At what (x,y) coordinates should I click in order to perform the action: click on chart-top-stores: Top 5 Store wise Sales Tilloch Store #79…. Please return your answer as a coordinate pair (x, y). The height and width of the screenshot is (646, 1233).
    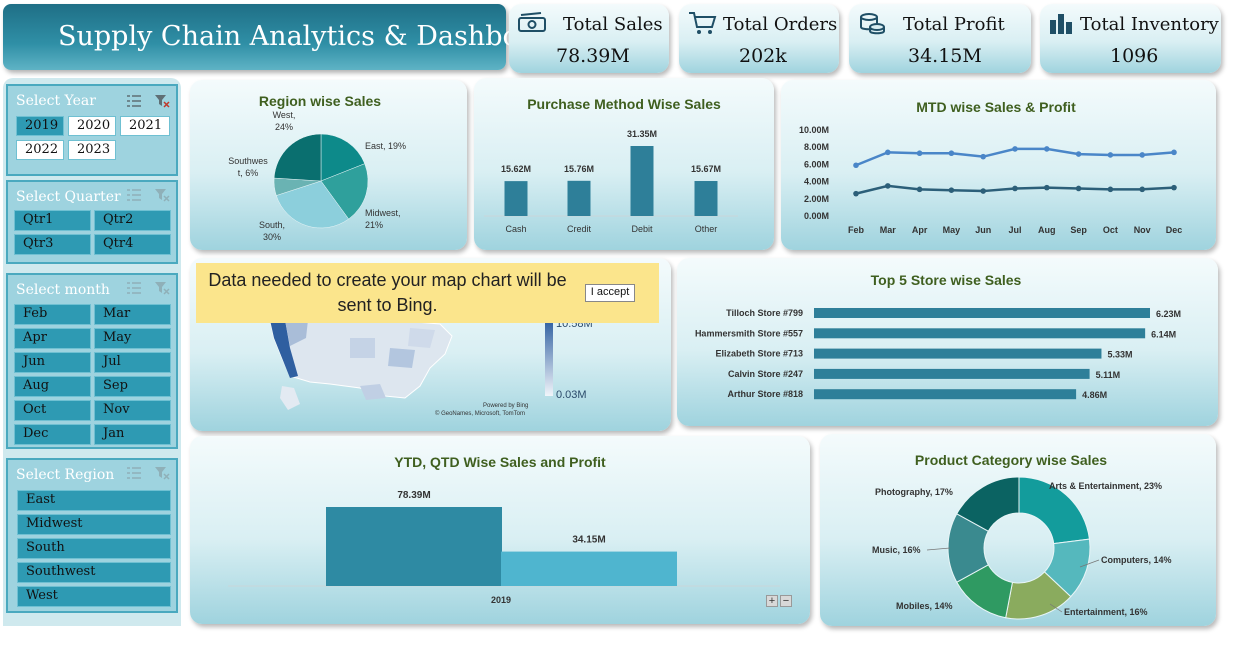
    Looking at the image, I should click on (947, 342).